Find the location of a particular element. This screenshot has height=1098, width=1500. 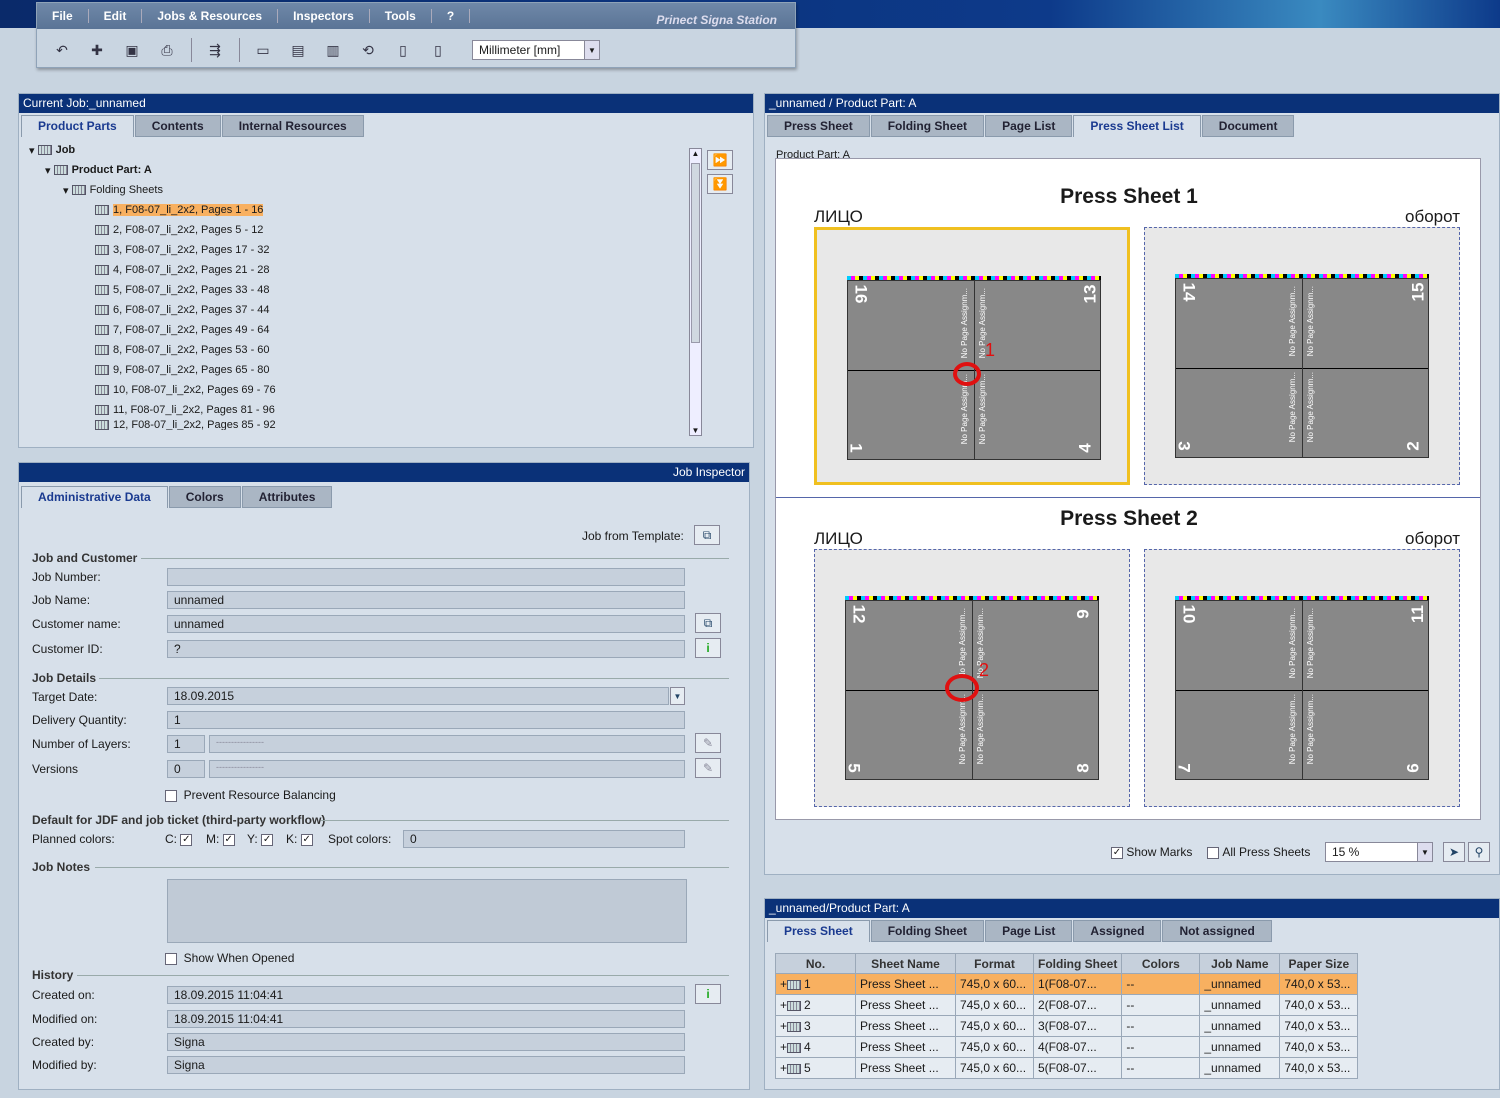

column-header: Format is located at coordinates (994, 963).